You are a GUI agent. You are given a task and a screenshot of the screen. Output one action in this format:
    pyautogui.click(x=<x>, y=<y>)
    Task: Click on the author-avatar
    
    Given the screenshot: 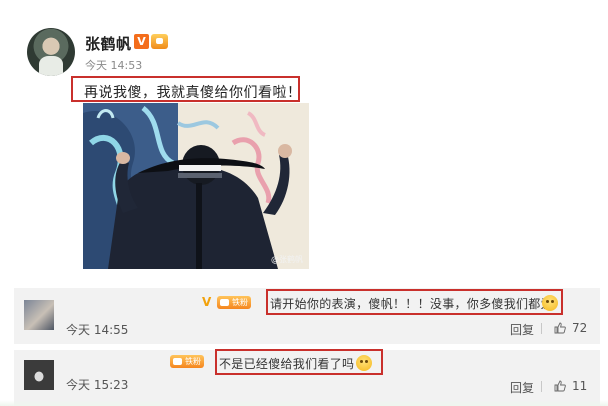 What is the action you would take?
    pyautogui.click(x=51, y=52)
    